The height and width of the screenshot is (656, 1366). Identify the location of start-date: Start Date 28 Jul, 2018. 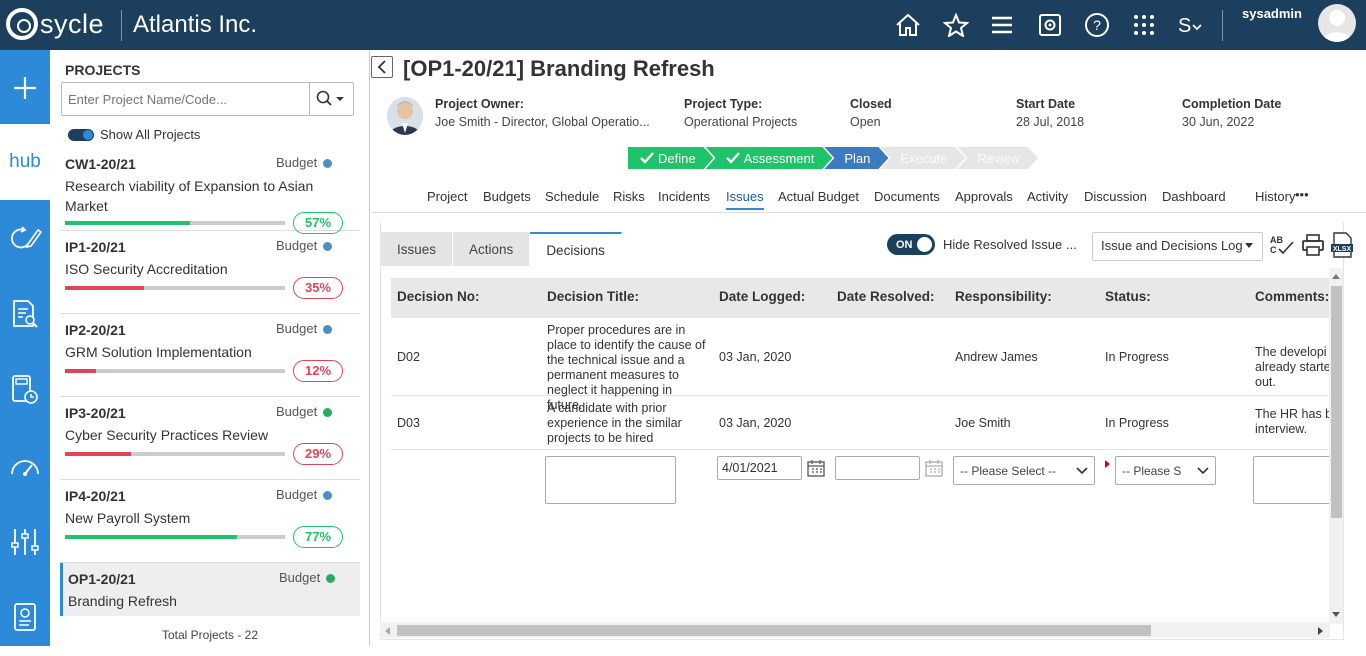
(1050, 113).